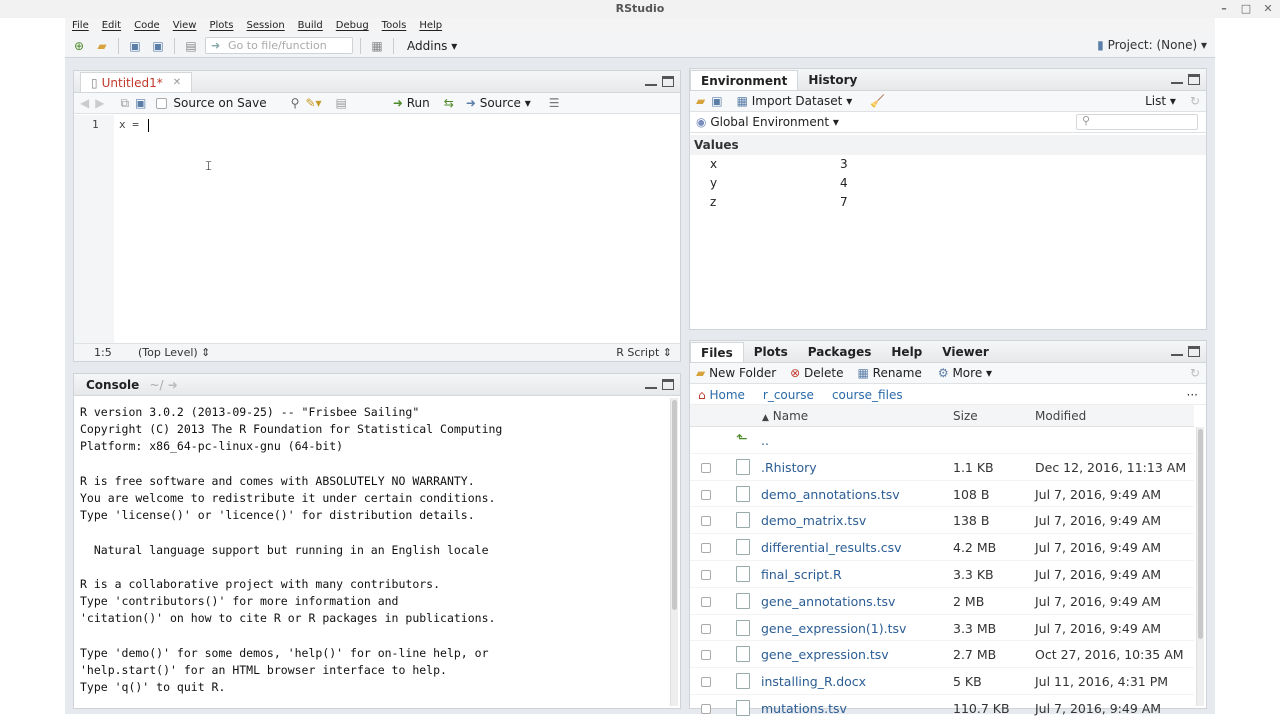 The image size is (1280, 720). What do you see at coordinates (736, 373) in the screenshot?
I see `new-folder-button: ▰ New Folder` at bounding box center [736, 373].